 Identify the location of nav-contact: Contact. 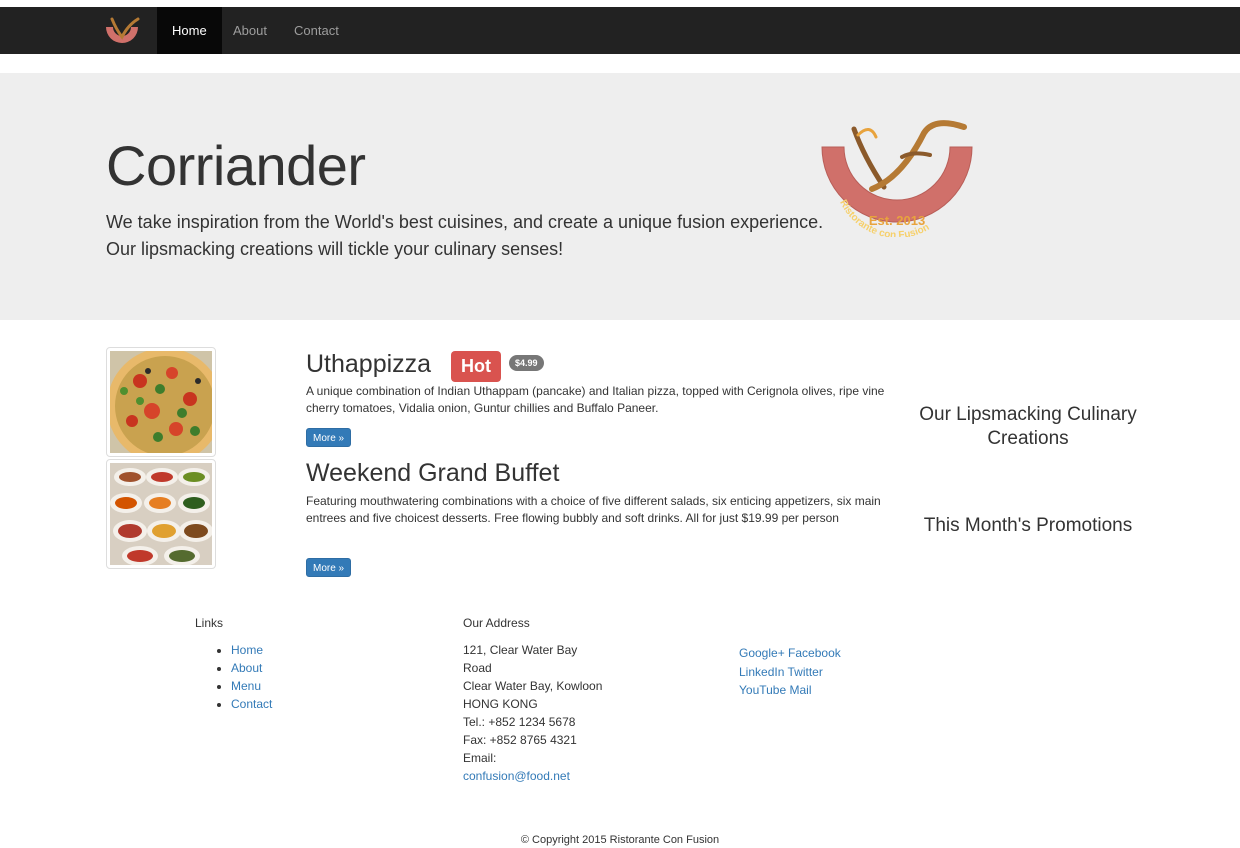
(316, 30).